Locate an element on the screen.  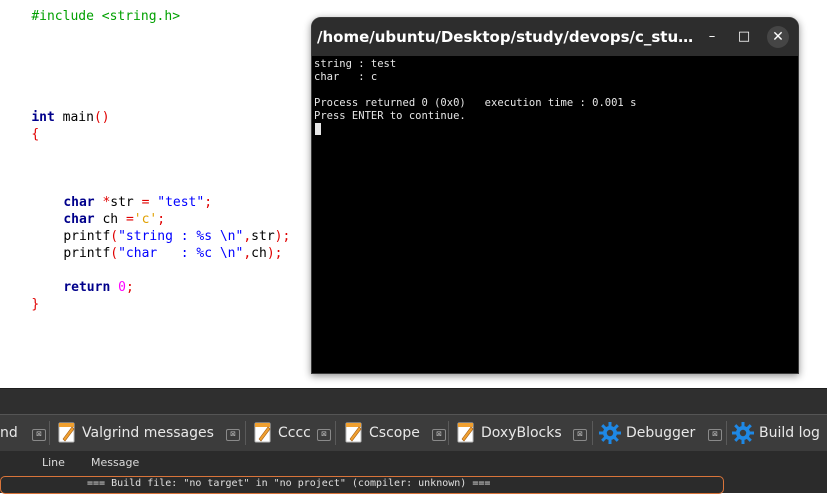
format-string: "char : %c \n" is located at coordinates (181, 253).